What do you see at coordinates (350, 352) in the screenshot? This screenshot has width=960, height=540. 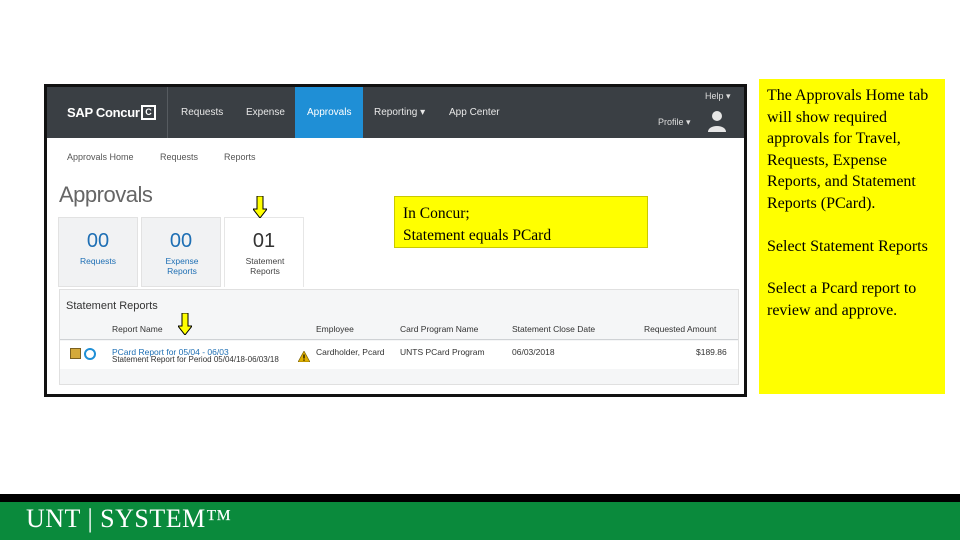 I see `employee-name: Cardholder, Pcard` at bounding box center [350, 352].